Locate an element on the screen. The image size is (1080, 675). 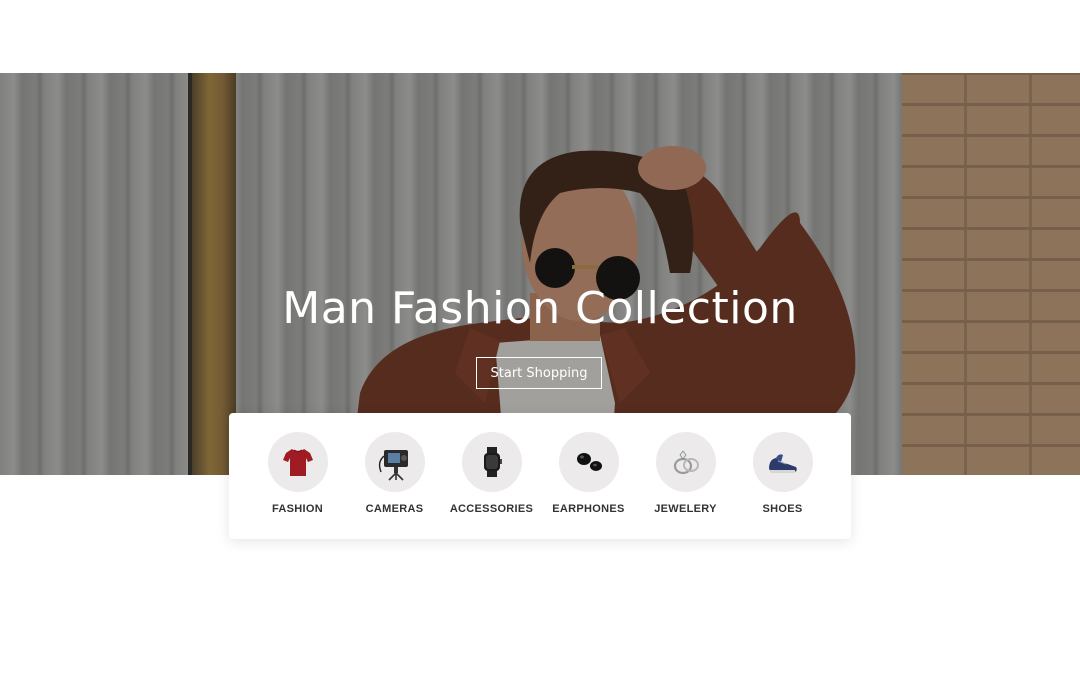
category-earphones: EARPHONES is located at coordinates (589, 464).